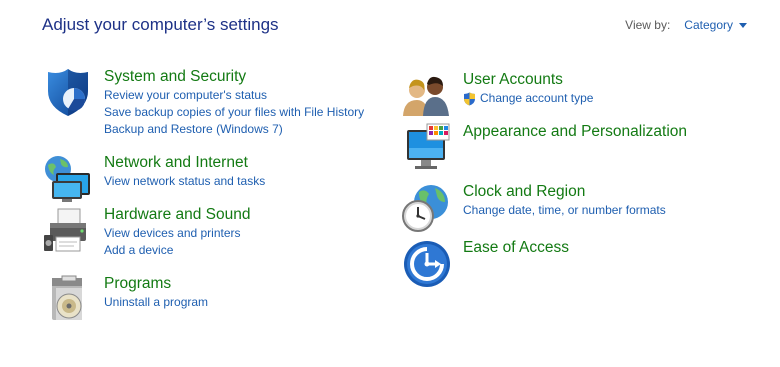 The width and height of the screenshot is (780, 367). What do you see at coordinates (564, 210) in the screenshot?
I see `change-date-time-link: Change date, time, or number formats` at bounding box center [564, 210].